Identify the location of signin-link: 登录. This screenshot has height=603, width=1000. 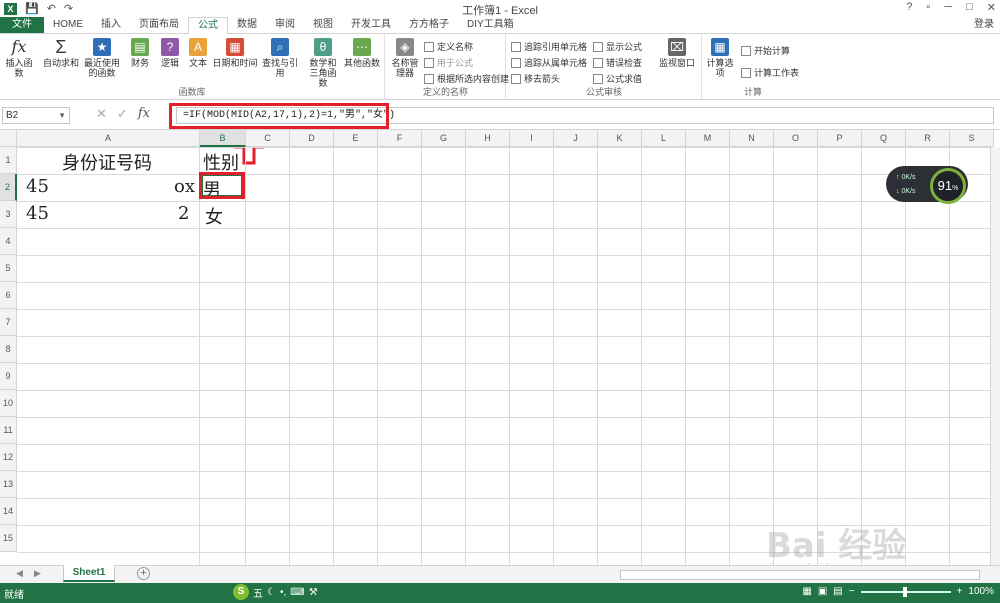
(987, 25).